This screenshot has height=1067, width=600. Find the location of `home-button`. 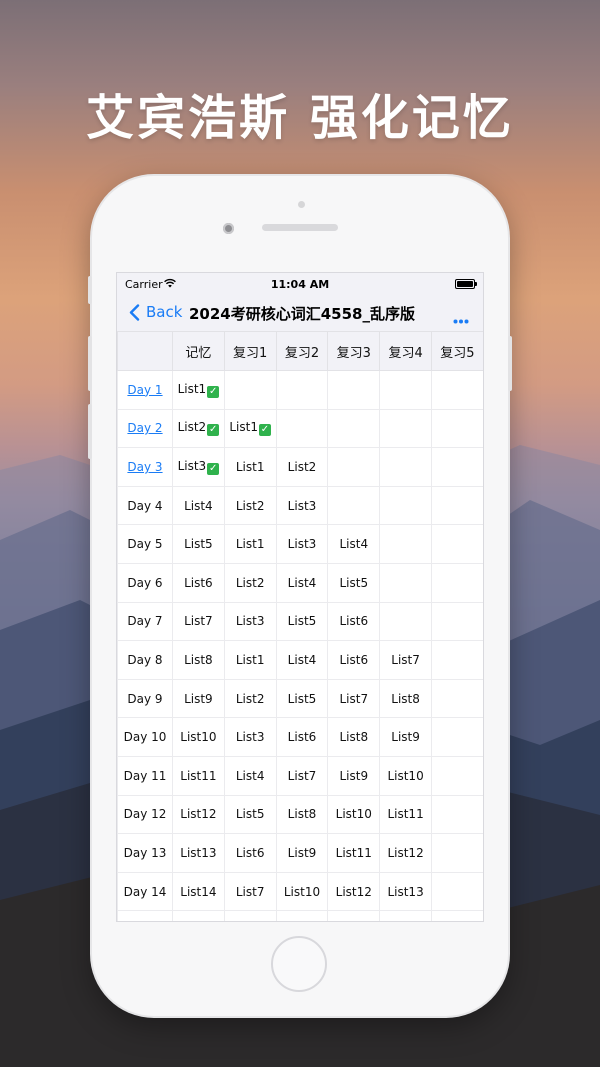

home-button is located at coordinates (299, 964).